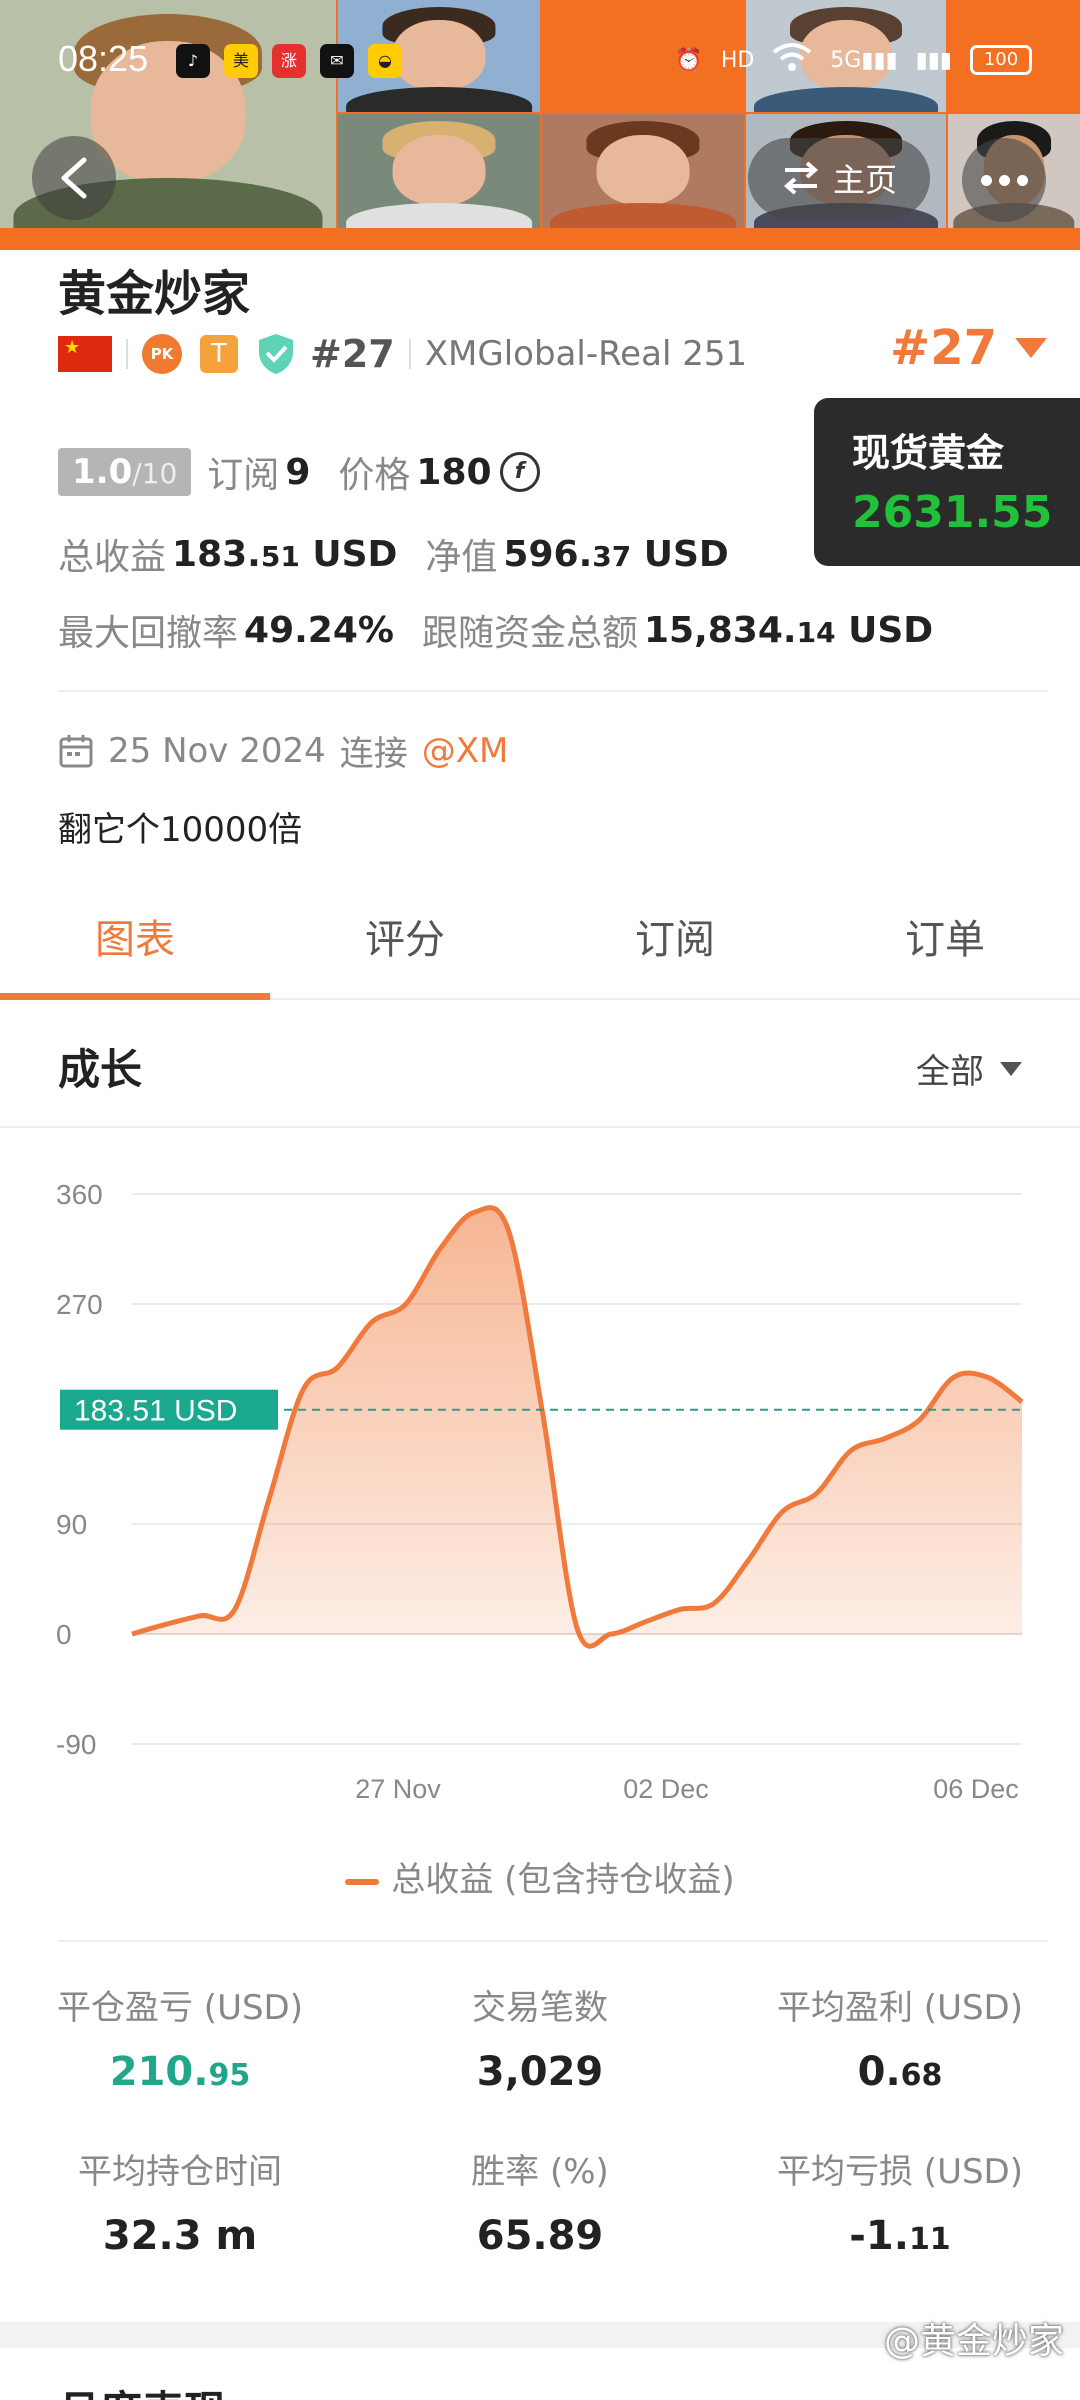  I want to click on status-time: 08:25, so click(103, 58).